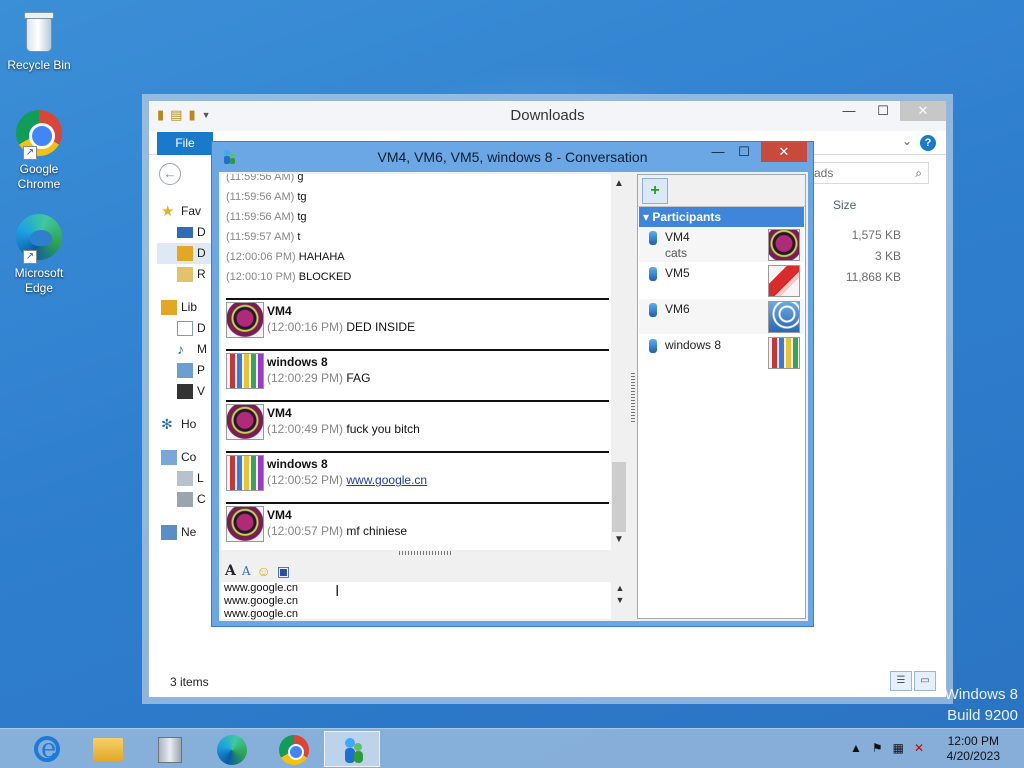 The height and width of the screenshot is (768, 1024). What do you see at coordinates (187, 499) in the screenshot?
I see `nav-item-network-drive: C` at bounding box center [187, 499].